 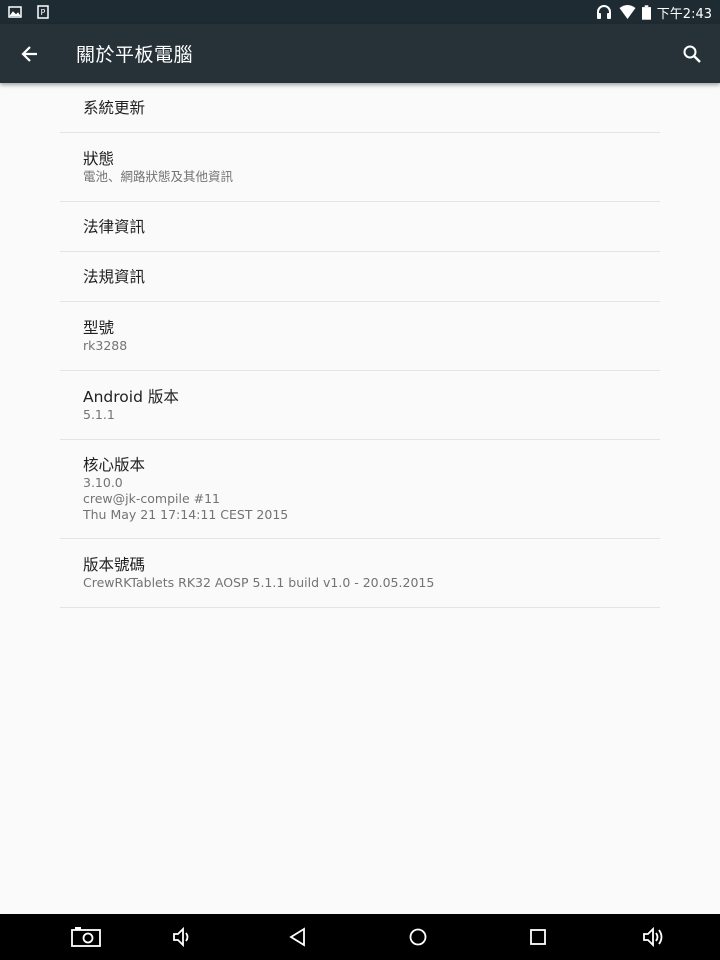 What do you see at coordinates (114, 107) in the screenshot?
I see `item-title: 系統更新` at bounding box center [114, 107].